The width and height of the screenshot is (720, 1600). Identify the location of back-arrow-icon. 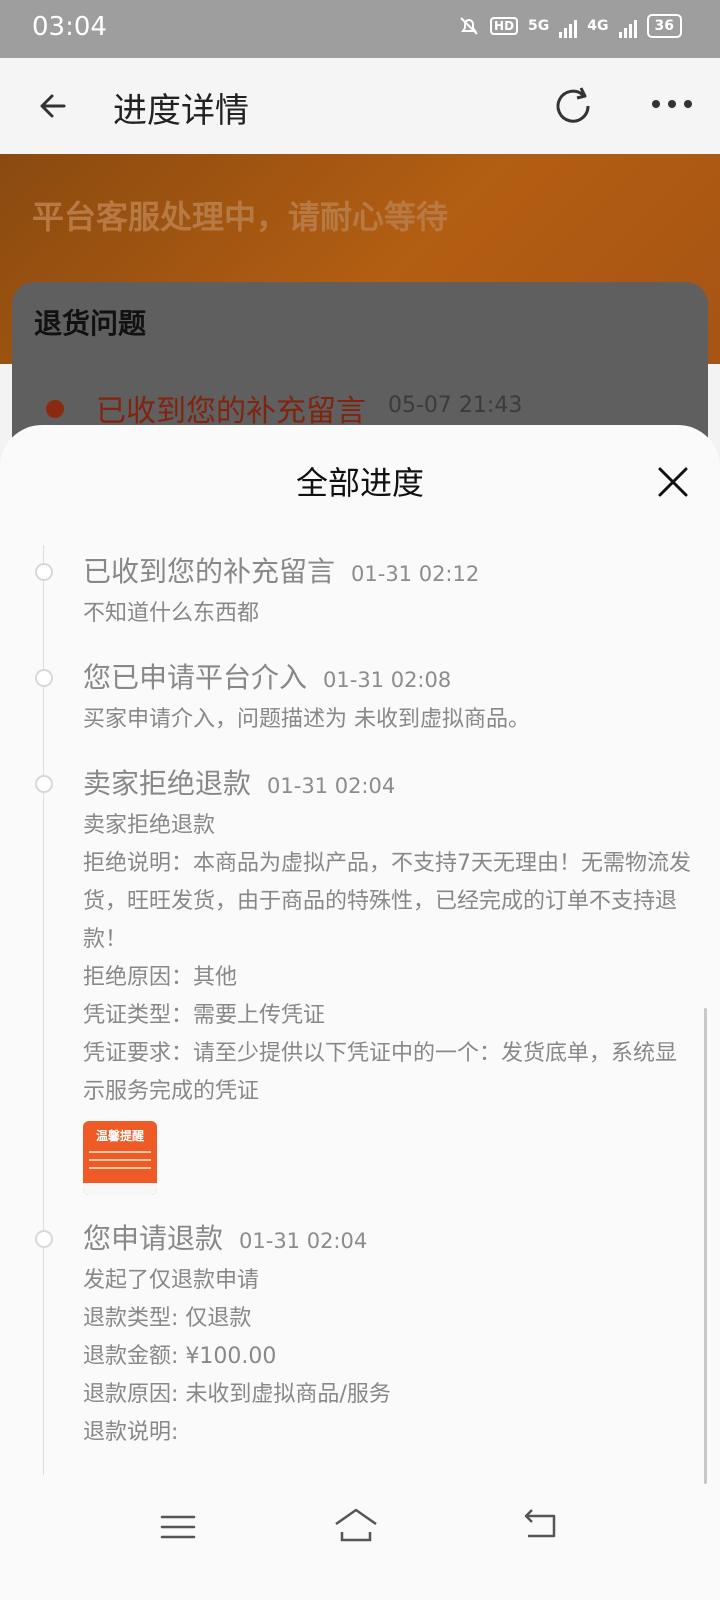
(56, 106).